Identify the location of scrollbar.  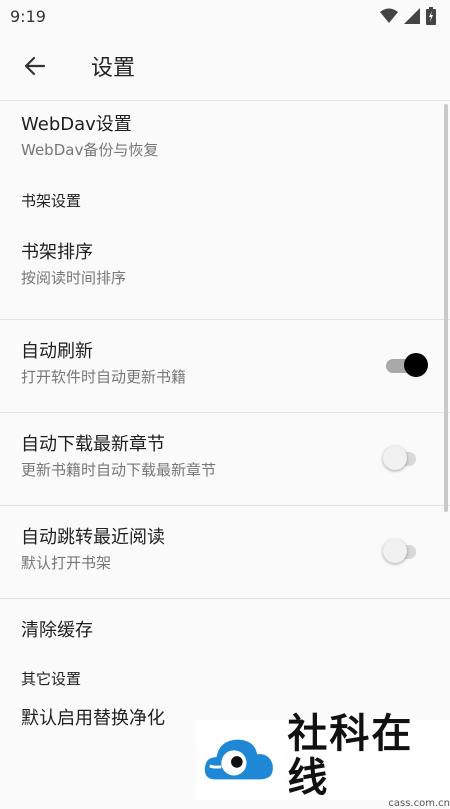
(446, 308).